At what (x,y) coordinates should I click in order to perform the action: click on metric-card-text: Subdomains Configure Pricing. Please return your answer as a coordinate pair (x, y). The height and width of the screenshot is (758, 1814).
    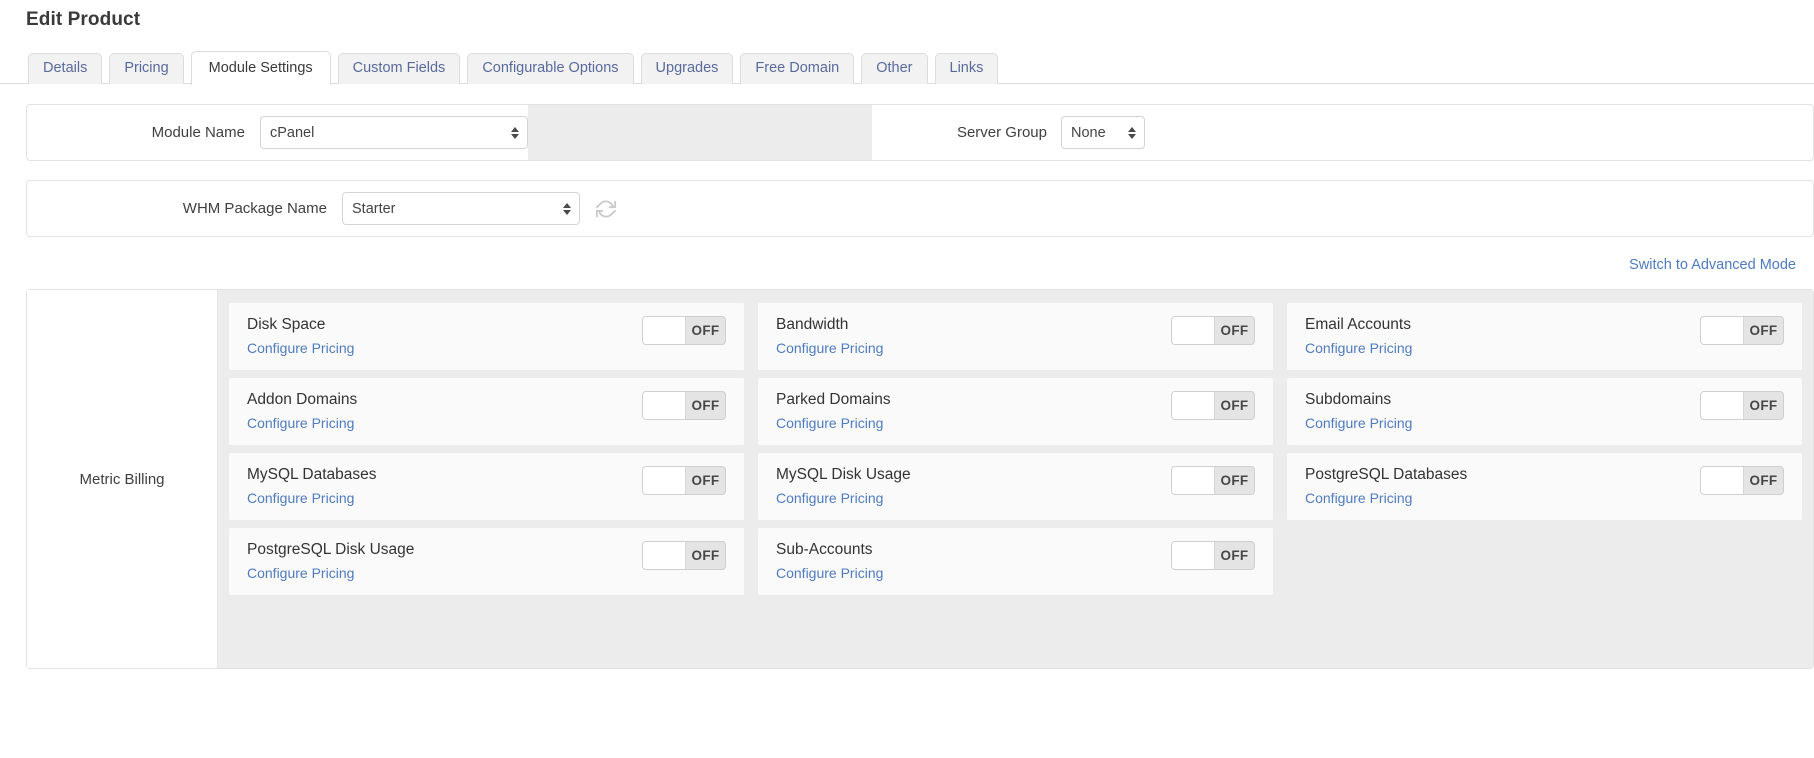
    Looking at the image, I should click on (1358, 411).